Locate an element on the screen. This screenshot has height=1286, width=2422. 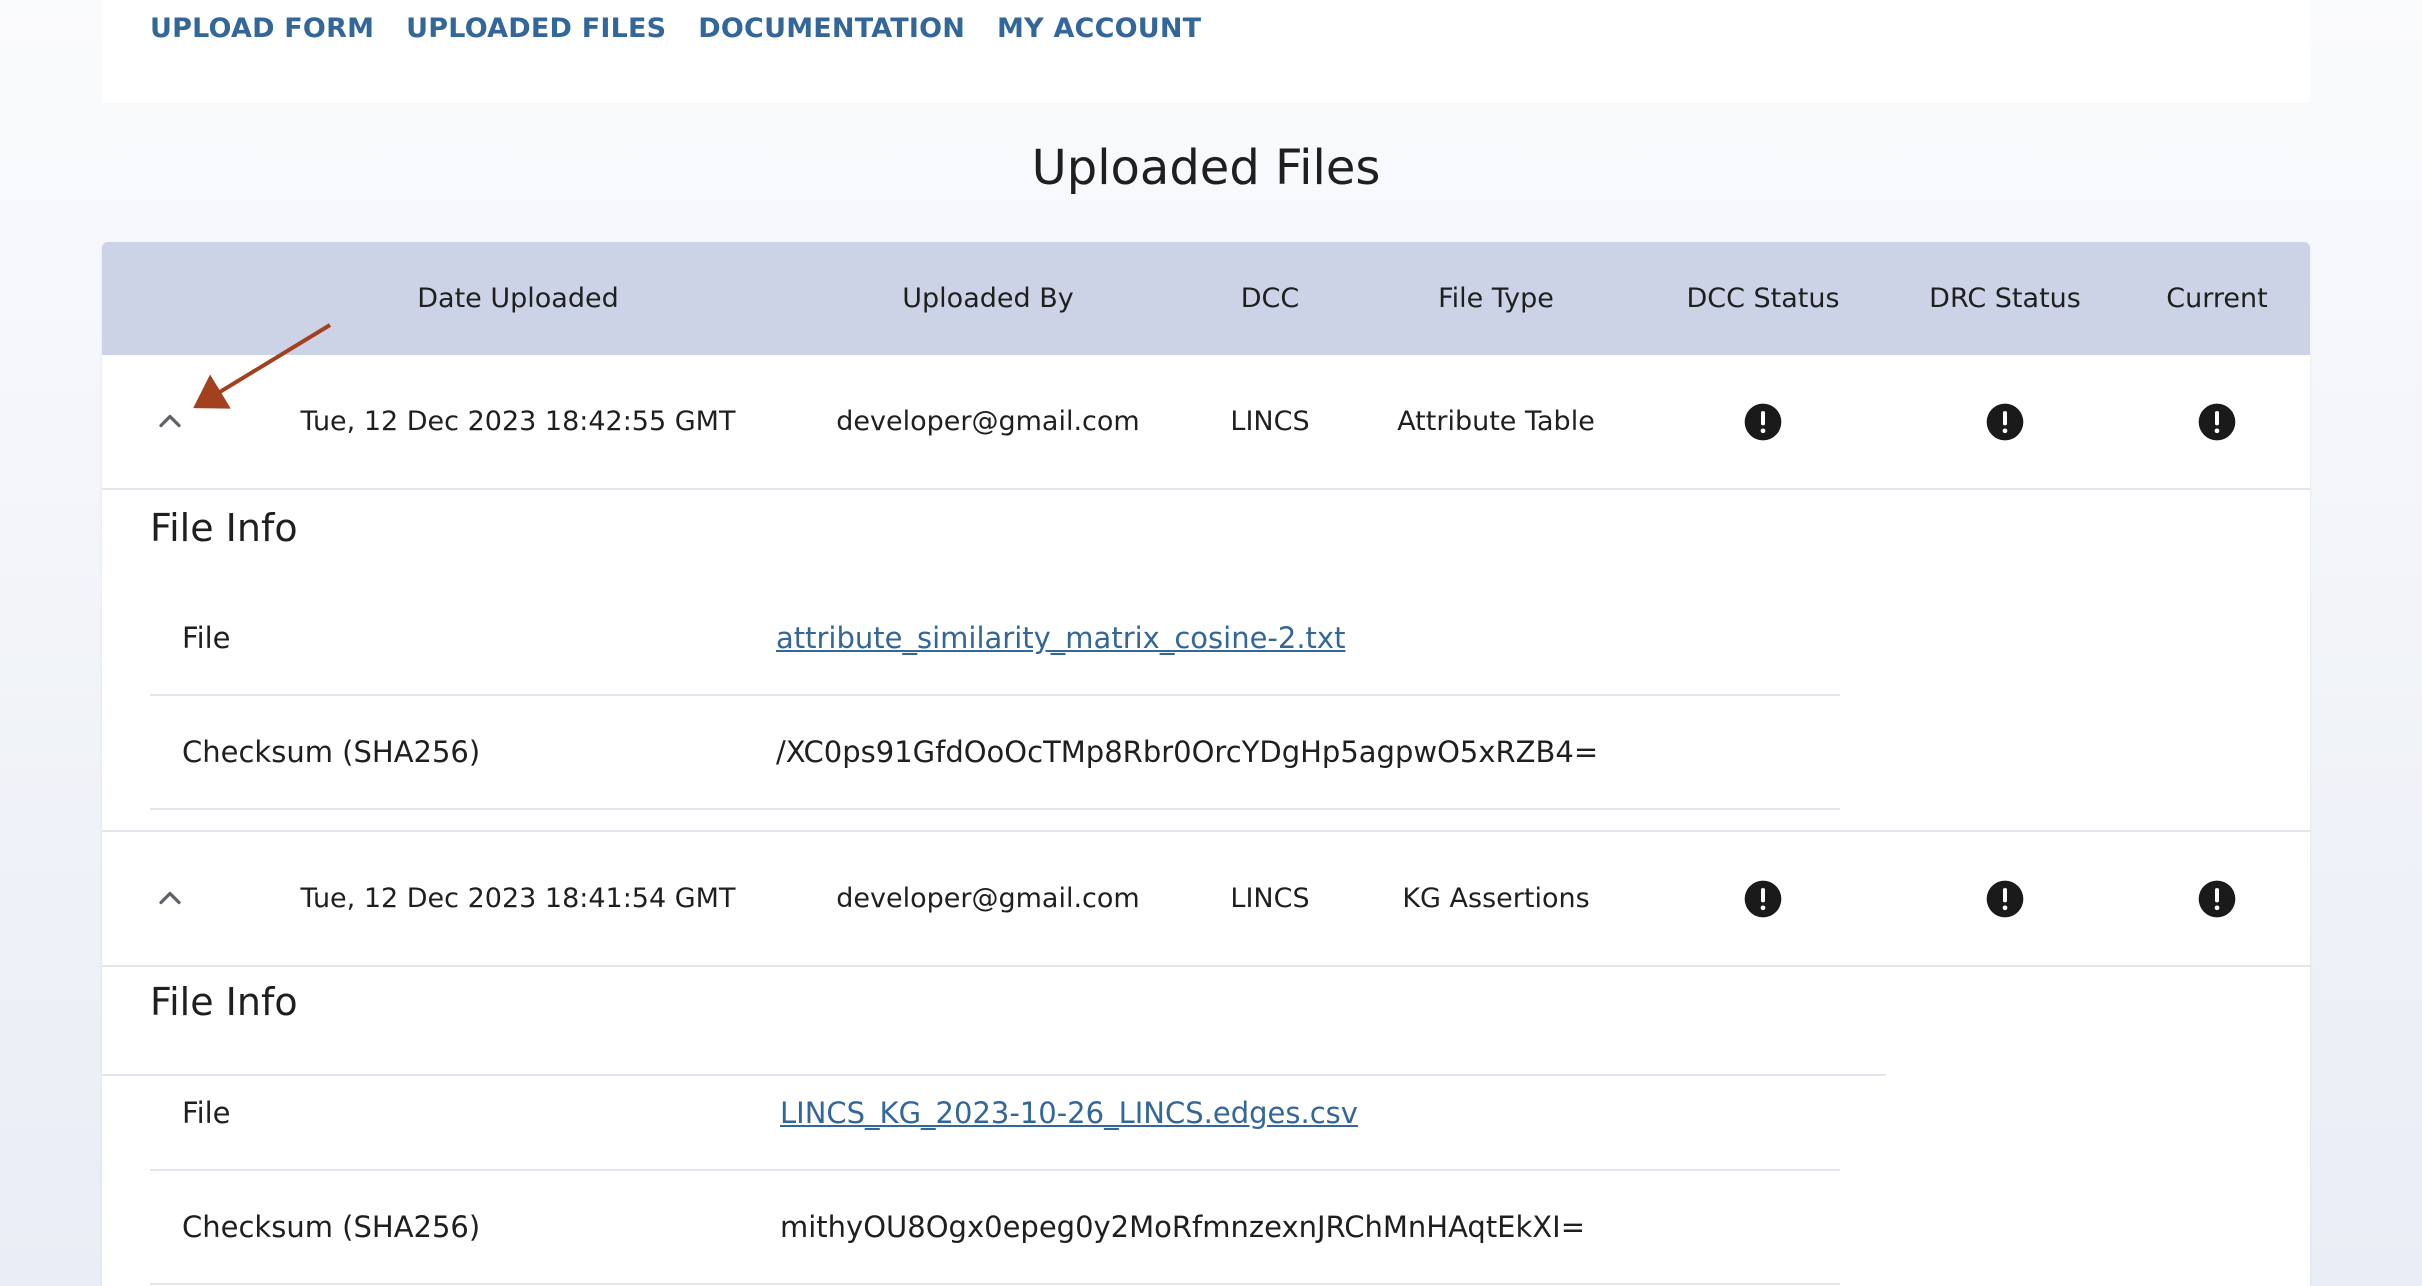
page-title: Uploaded Files is located at coordinates (1206, 168).